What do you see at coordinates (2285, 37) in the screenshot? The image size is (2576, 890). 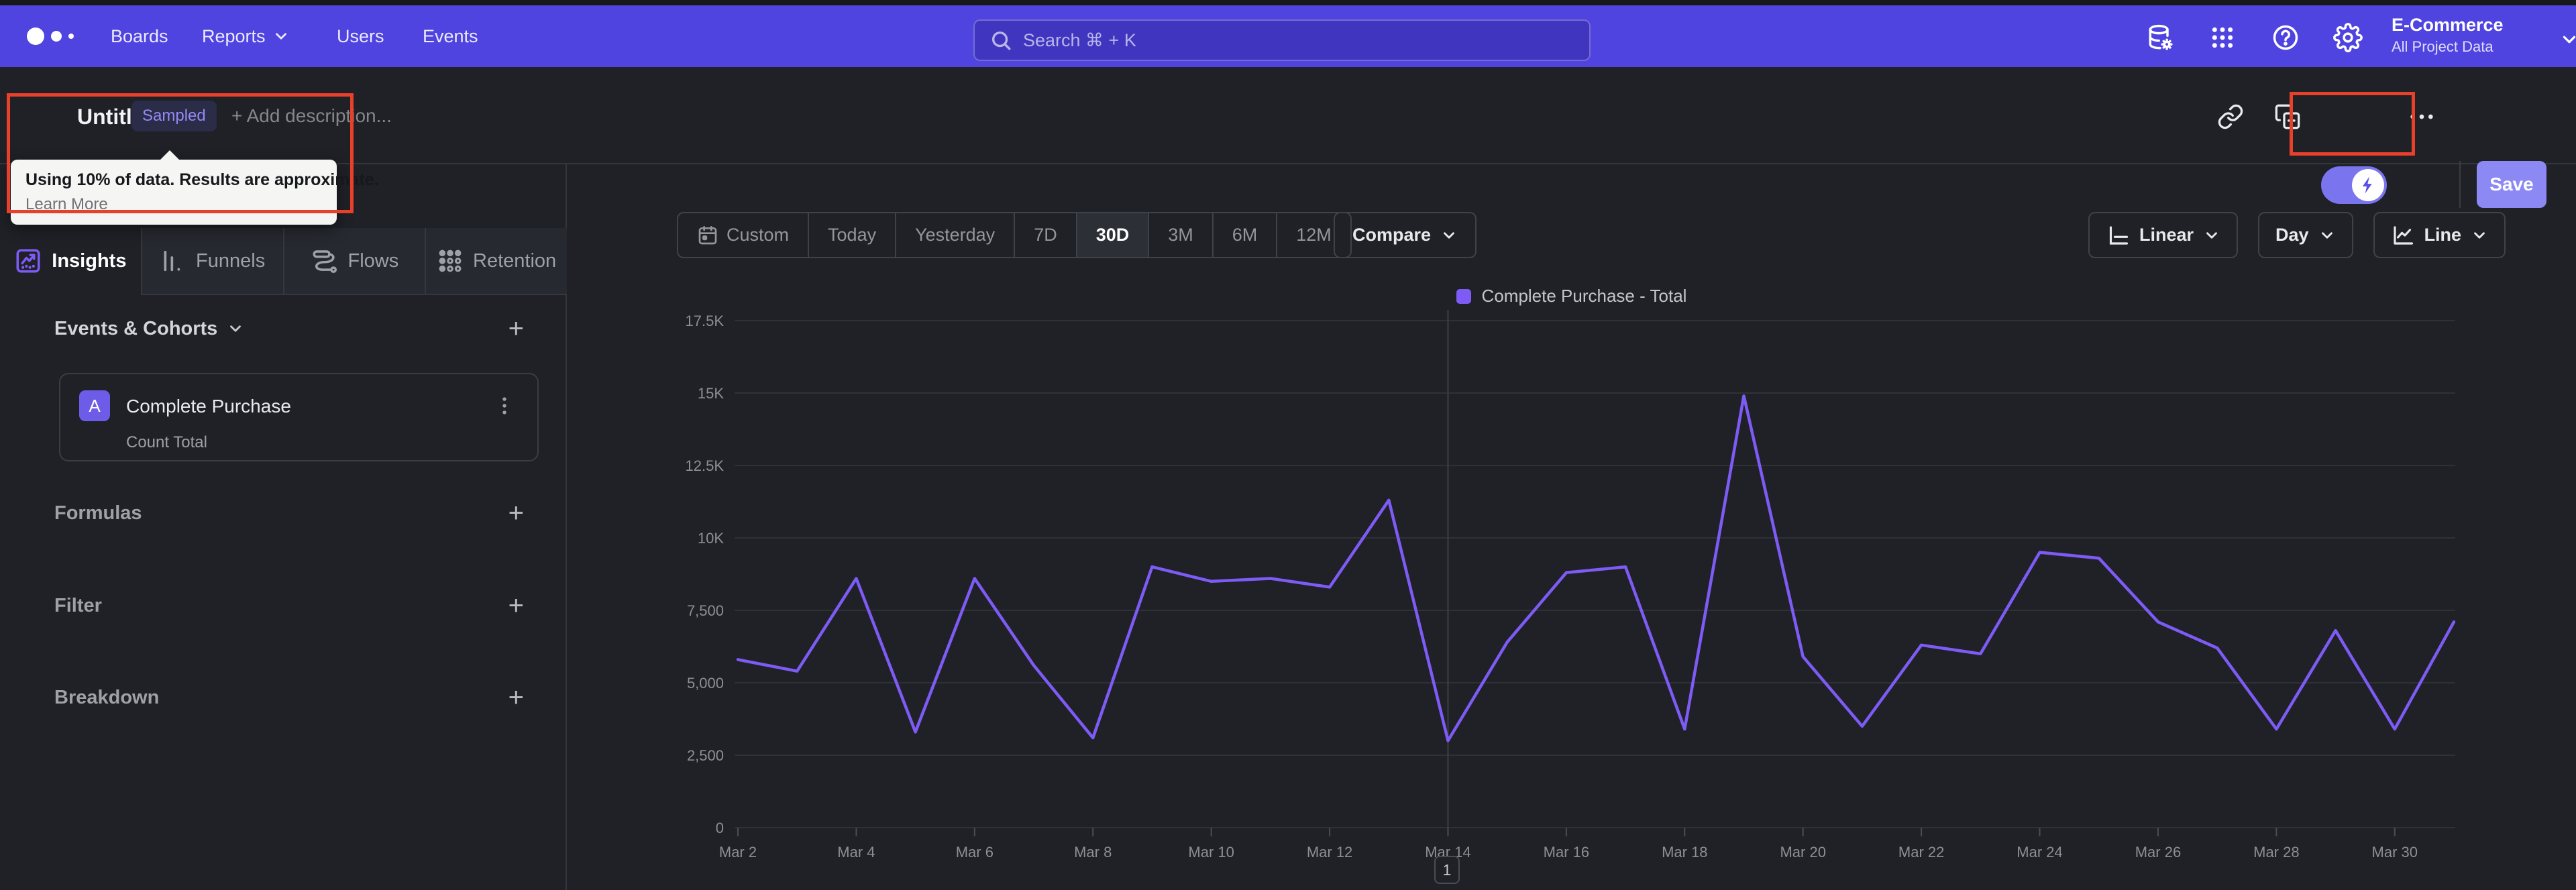 I see `help-icon` at bounding box center [2285, 37].